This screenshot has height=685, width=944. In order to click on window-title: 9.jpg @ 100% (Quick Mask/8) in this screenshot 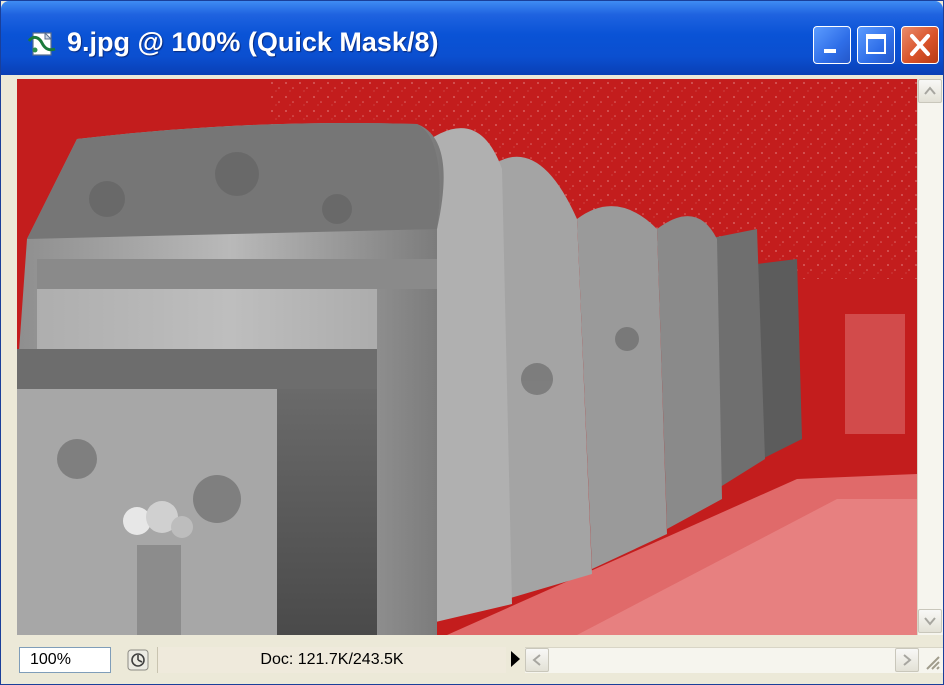, I will do `click(253, 42)`.